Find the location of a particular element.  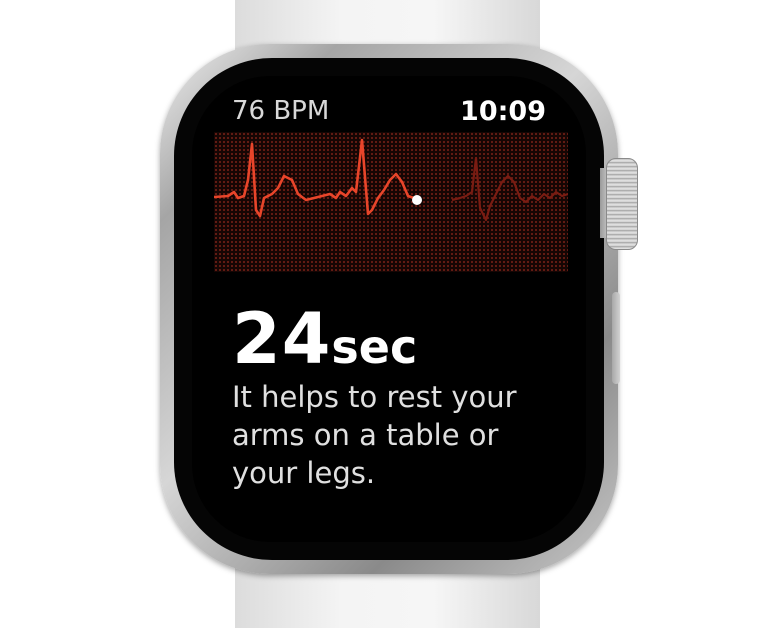

ecg-trace is located at coordinates (315, 178).